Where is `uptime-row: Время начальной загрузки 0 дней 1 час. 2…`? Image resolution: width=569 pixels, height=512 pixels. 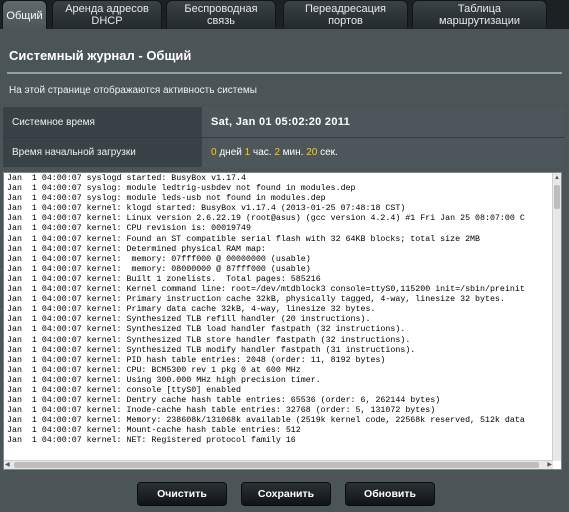 uptime-row: Время начальной загрузки 0 дней 1 час. 2… is located at coordinates (284, 152).